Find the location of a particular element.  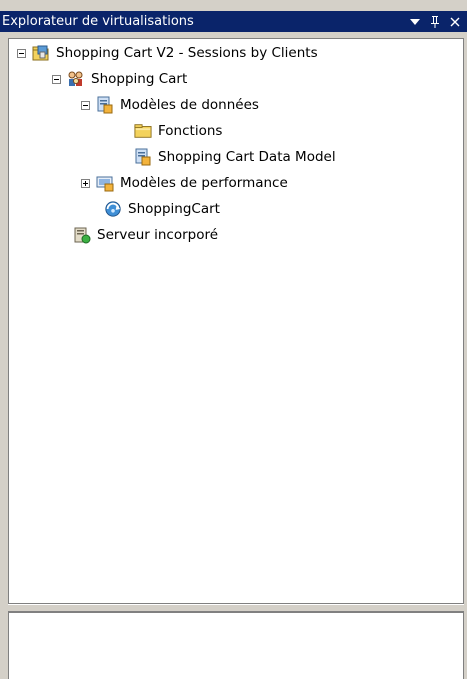

folder-icon is located at coordinates (143, 131).